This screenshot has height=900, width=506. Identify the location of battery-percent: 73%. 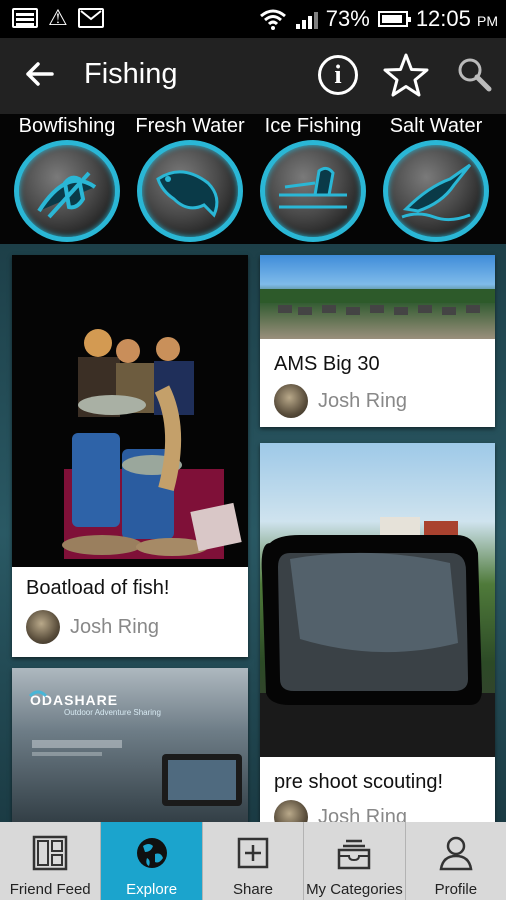
(347, 18).